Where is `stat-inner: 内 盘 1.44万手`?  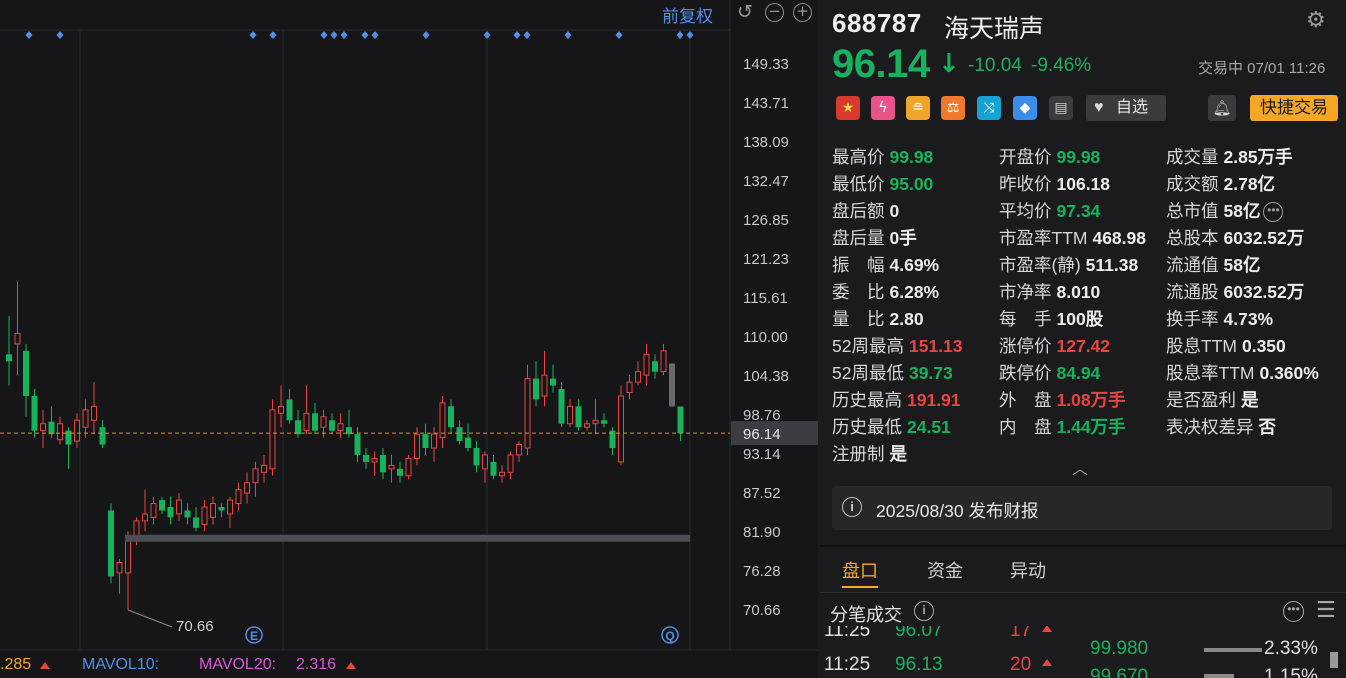
stat-inner: 内 盘 1.44万手 is located at coordinates (1062, 426).